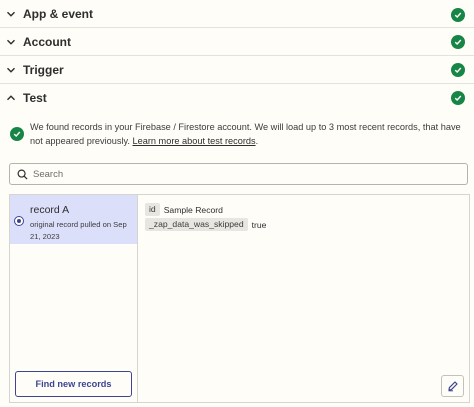 This screenshot has width=474, height=407. I want to click on field-value: true, so click(259, 224).